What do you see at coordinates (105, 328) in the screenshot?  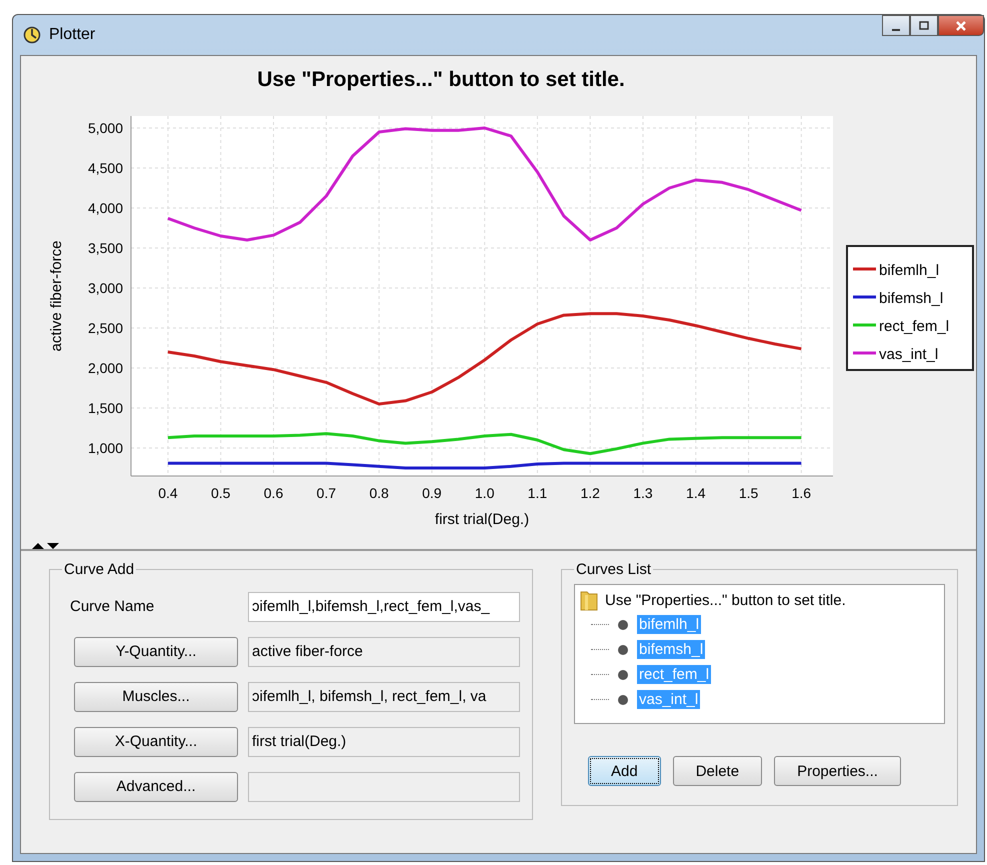 I see `y-tick-label: 2,500` at bounding box center [105, 328].